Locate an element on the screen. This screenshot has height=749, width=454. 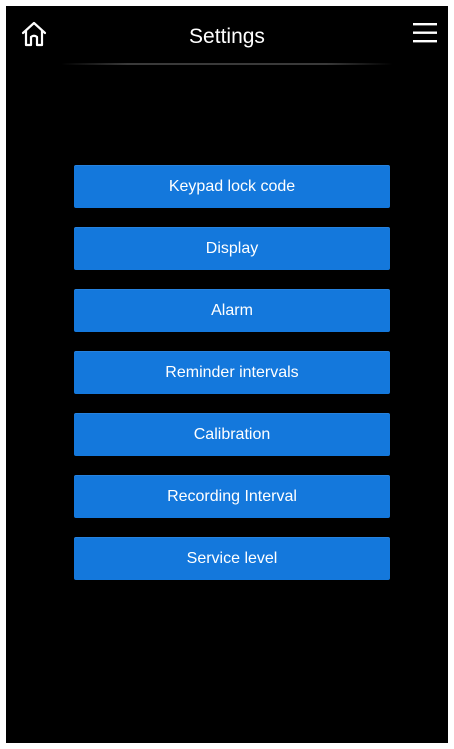
hamburger-menu-icon is located at coordinates (425, 33).